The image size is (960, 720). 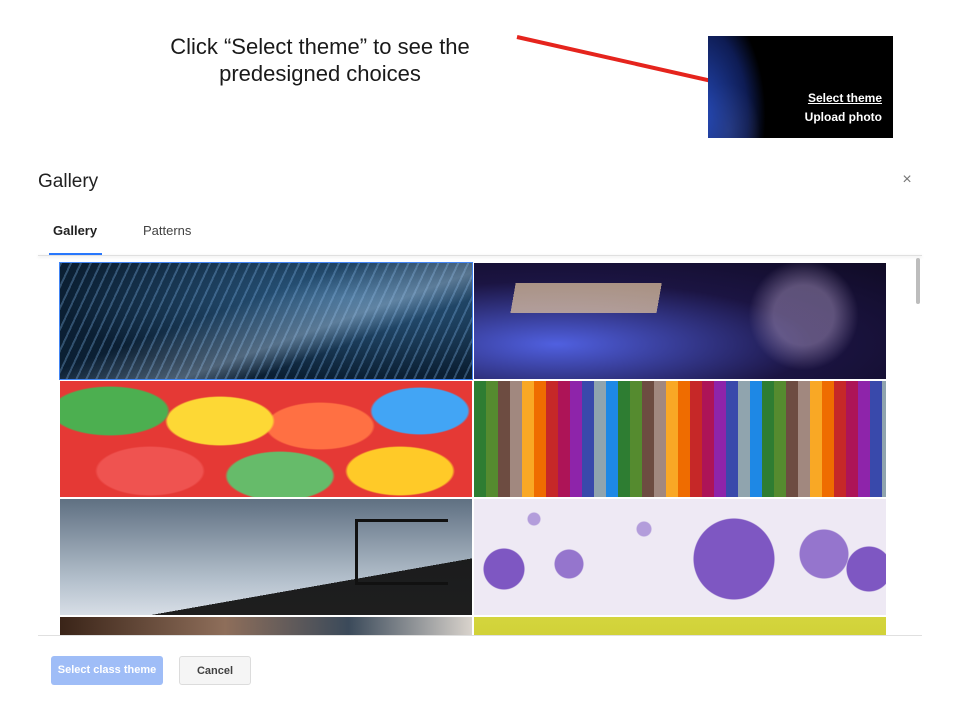 I want to click on theme-tile-basketball, so click(x=266, y=557).